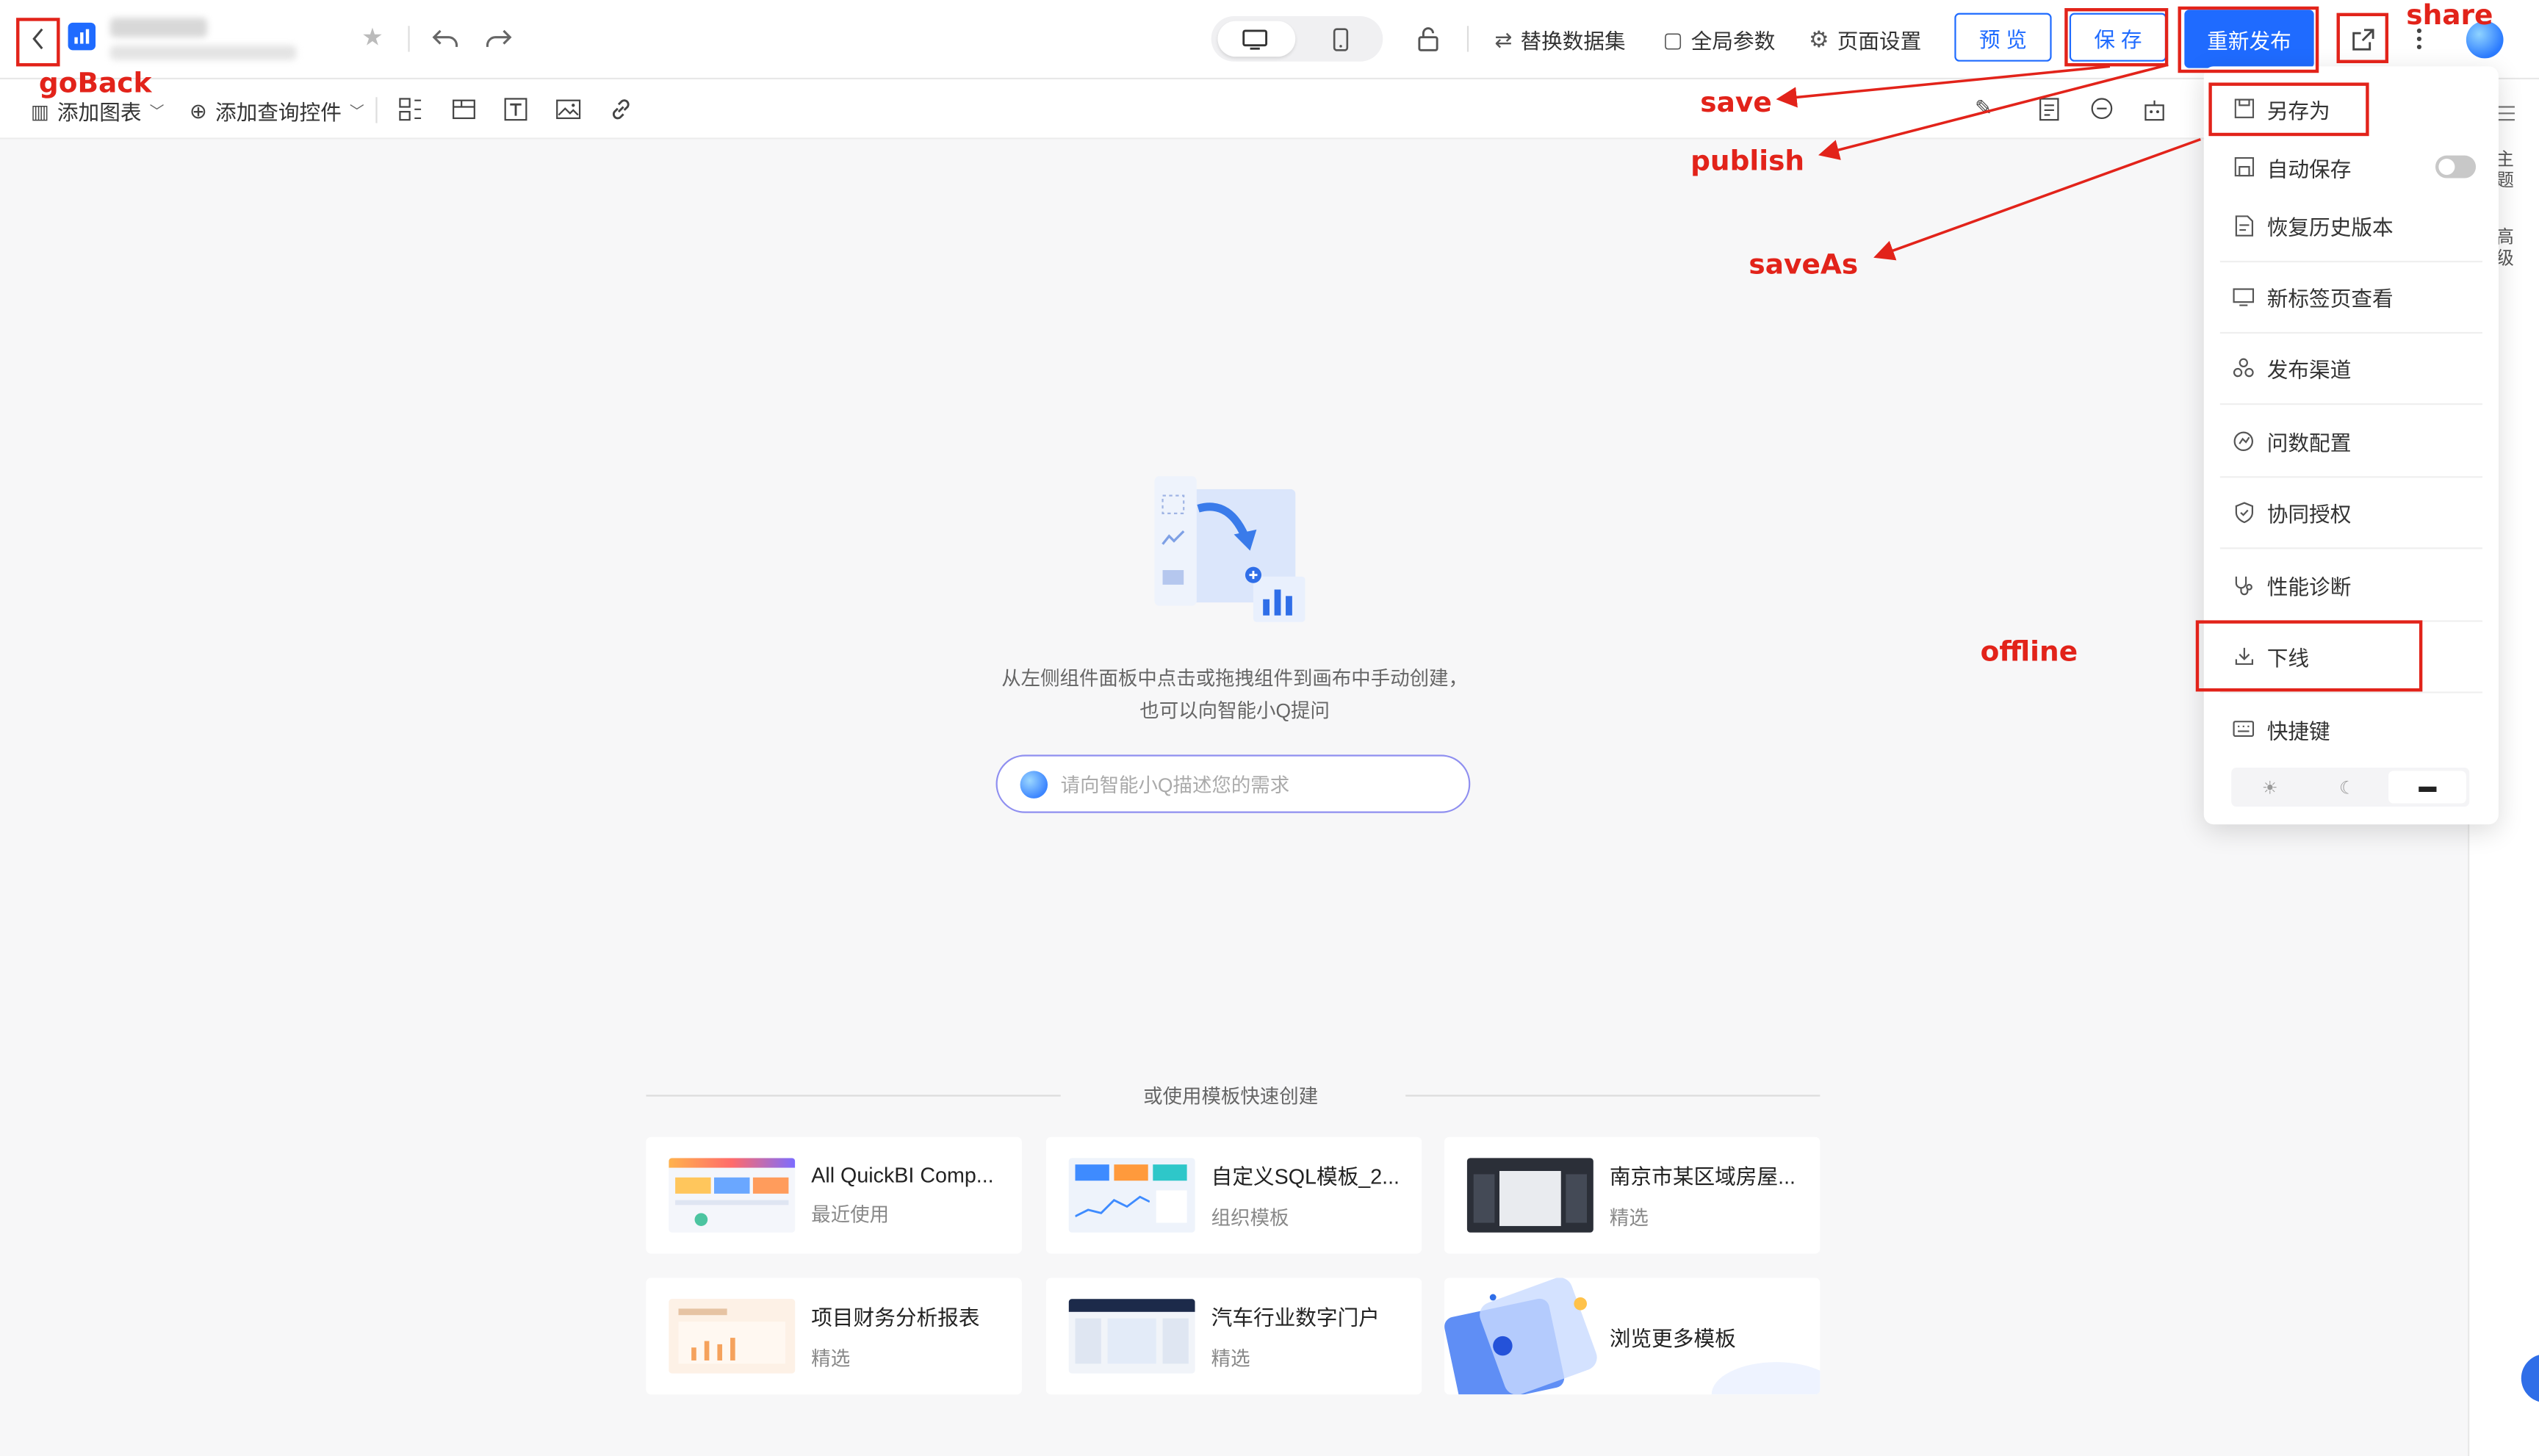  What do you see at coordinates (372, 37) in the screenshot?
I see `star-icon: ★` at bounding box center [372, 37].